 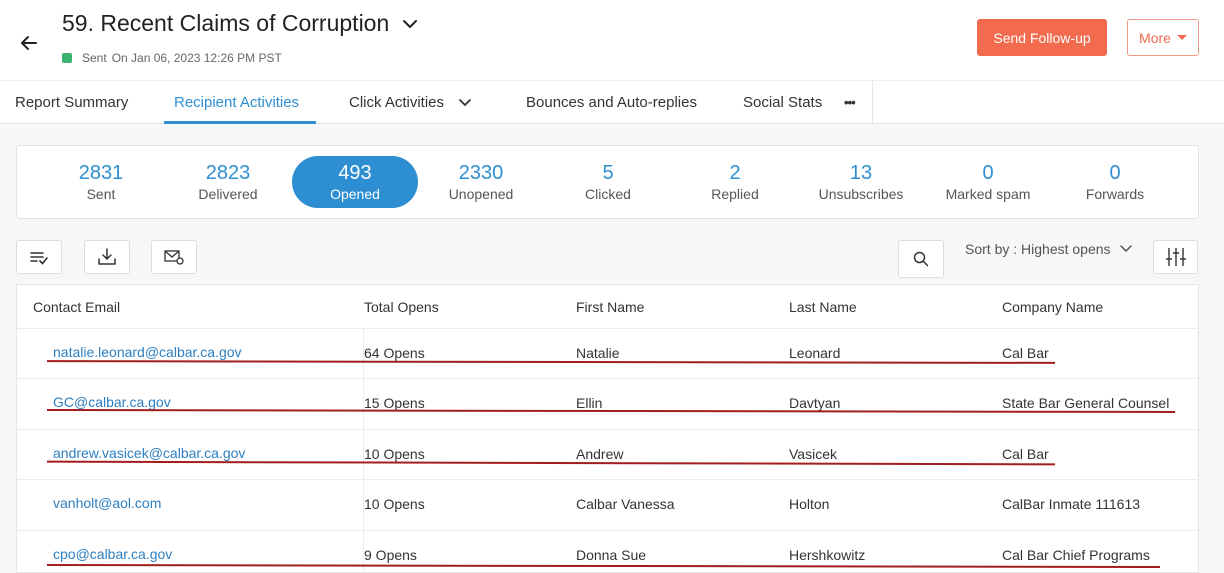 What do you see at coordinates (827, 555) in the screenshot?
I see `last-name: Hershkowitz` at bounding box center [827, 555].